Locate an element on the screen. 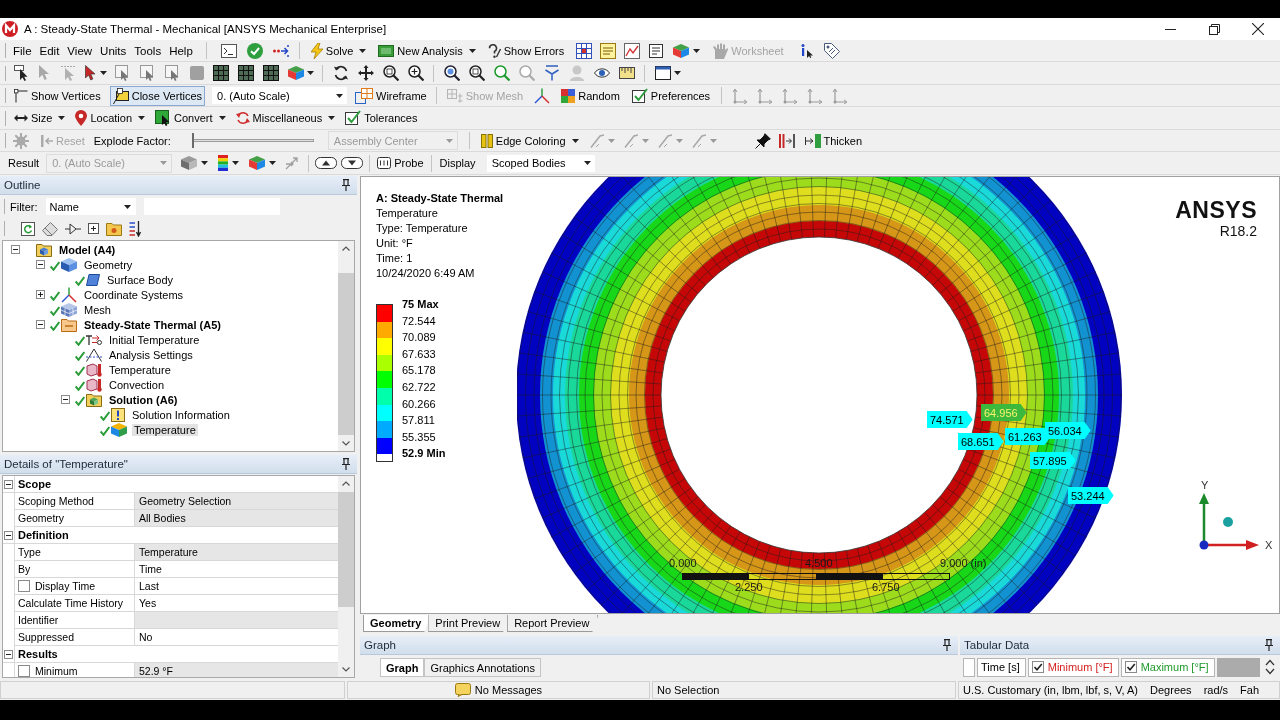  property-value: Geometry Selection is located at coordinates (236, 501).